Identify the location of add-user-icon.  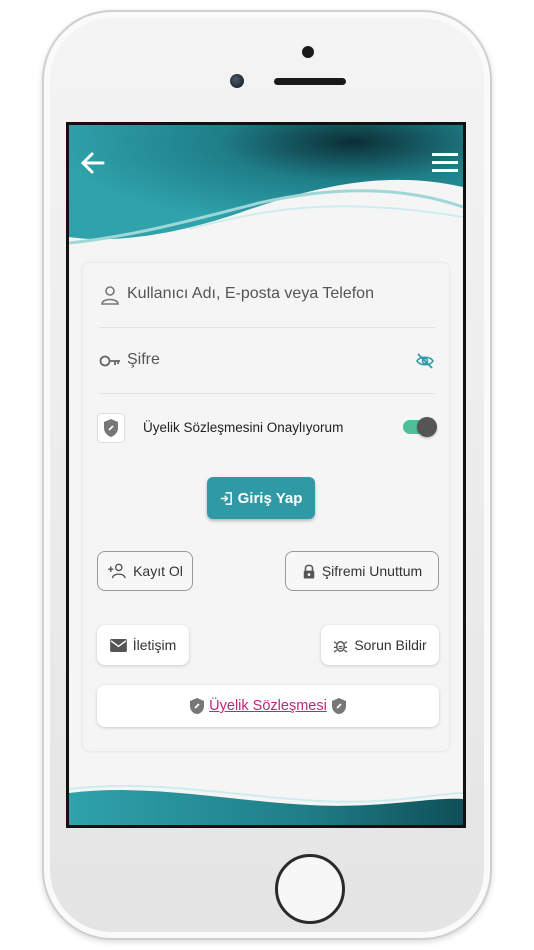
(117, 571).